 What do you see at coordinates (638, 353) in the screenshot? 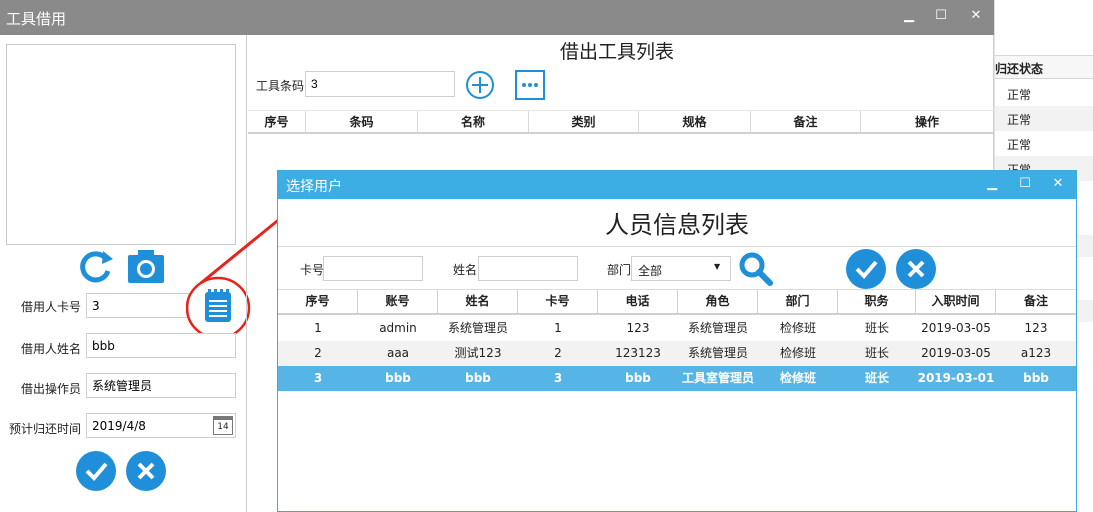
I see `cell-phone: 123123` at bounding box center [638, 353].